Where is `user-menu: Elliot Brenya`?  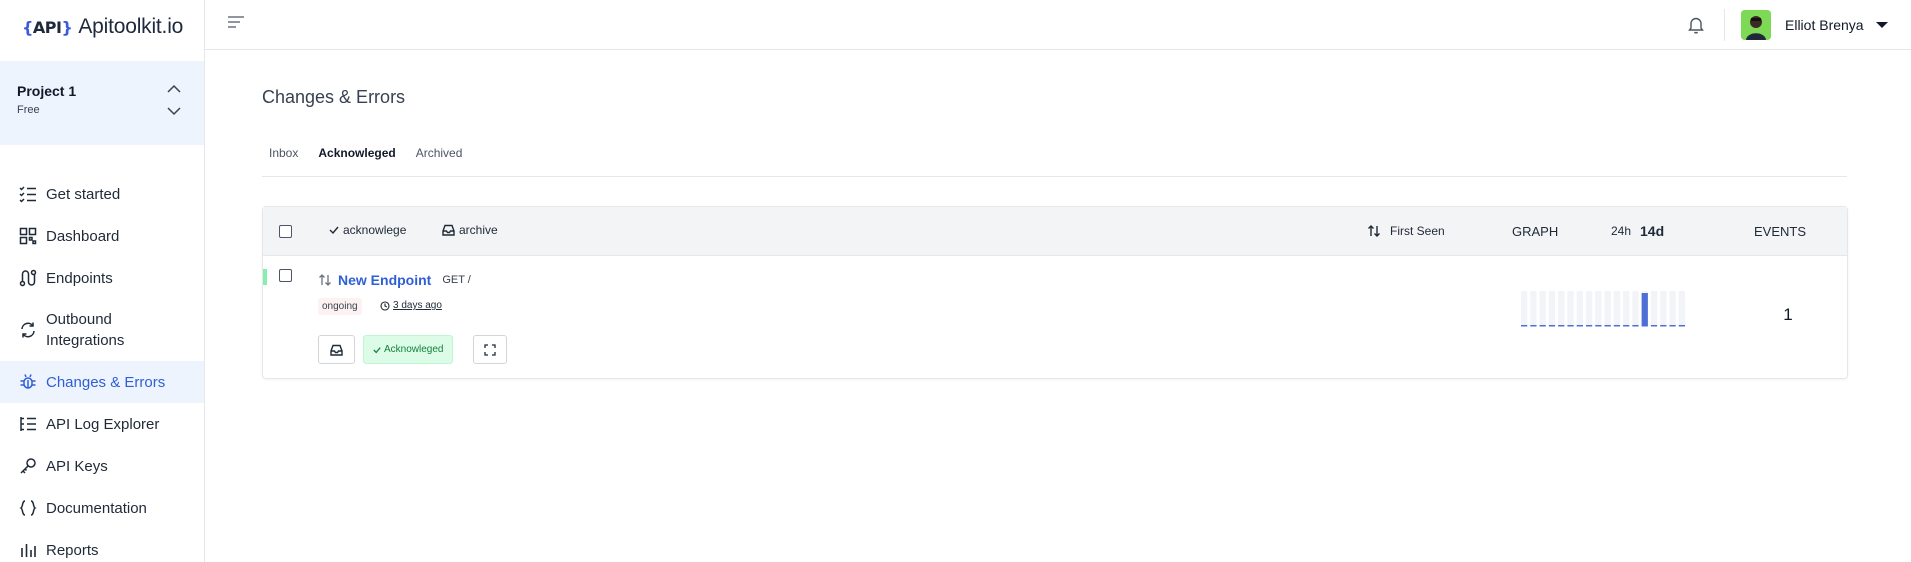
user-menu: Elliot Brenya is located at coordinates (1814, 25).